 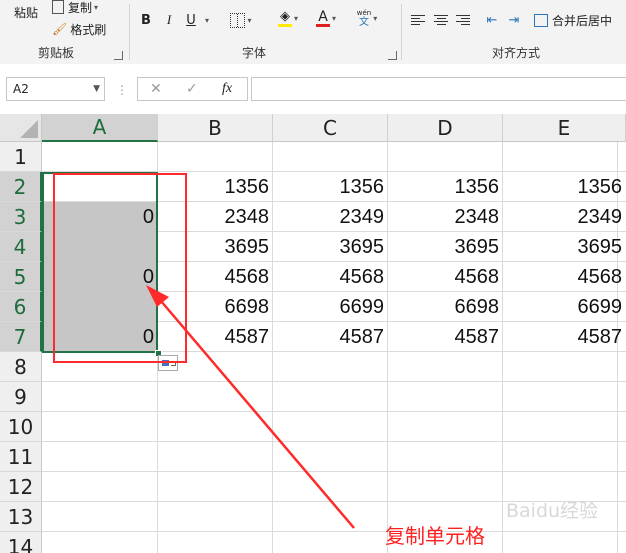 I want to click on cell-e4: 3695, so click(x=564, y=247).